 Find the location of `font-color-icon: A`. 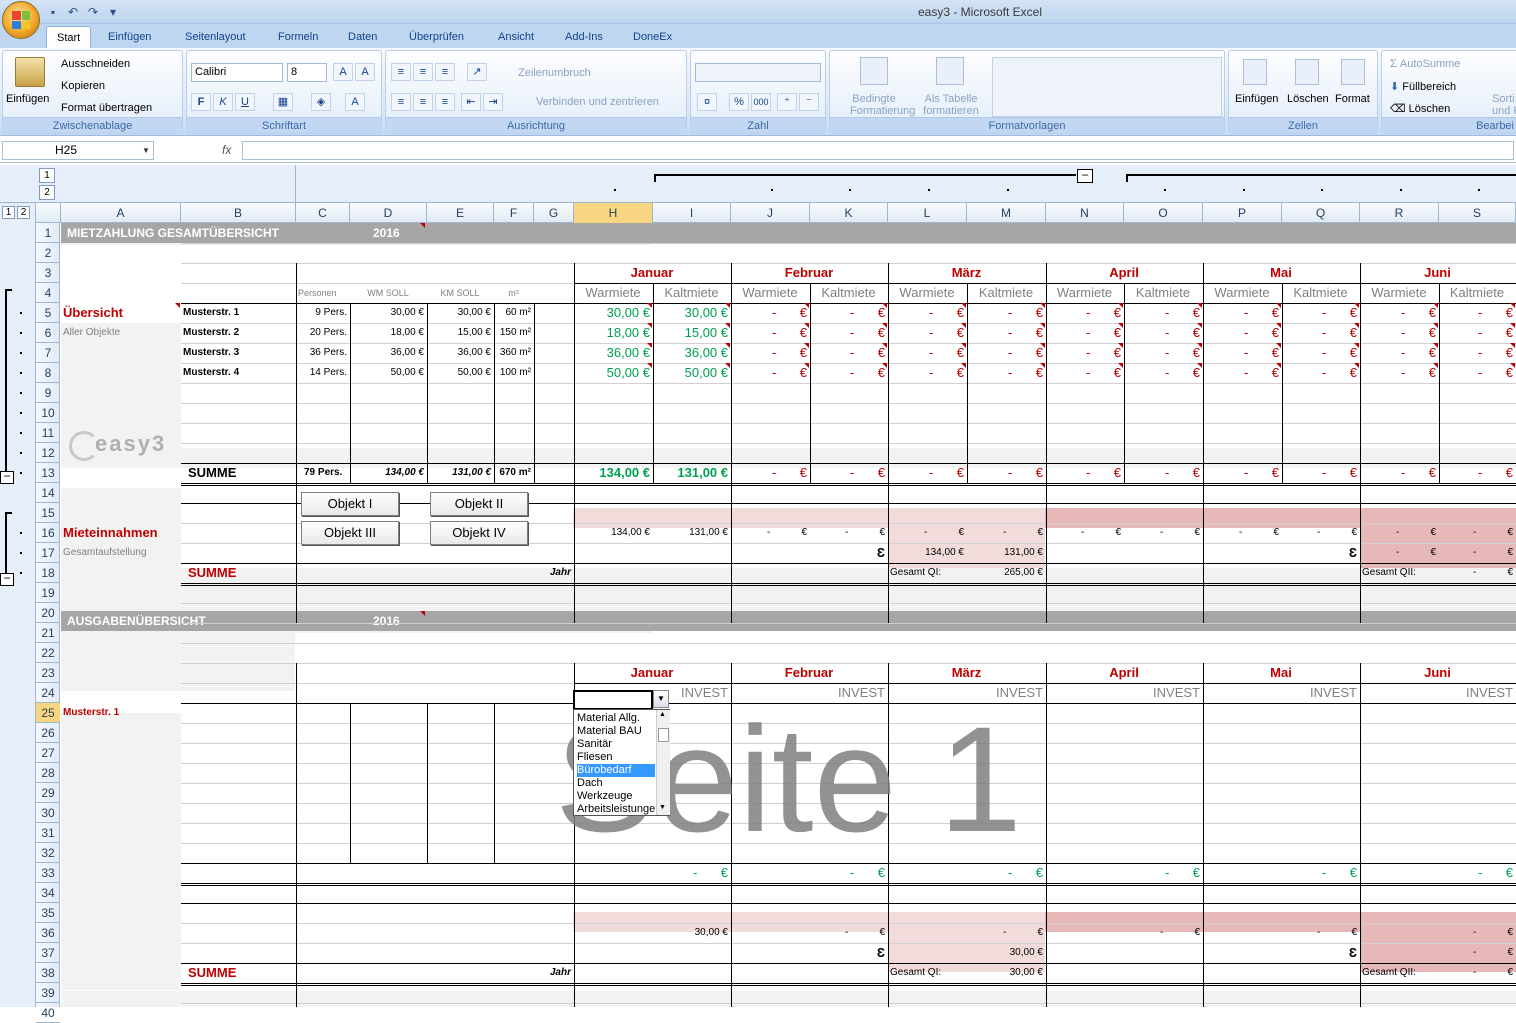

font-color-icon: A is located at coordinates (355, 102).